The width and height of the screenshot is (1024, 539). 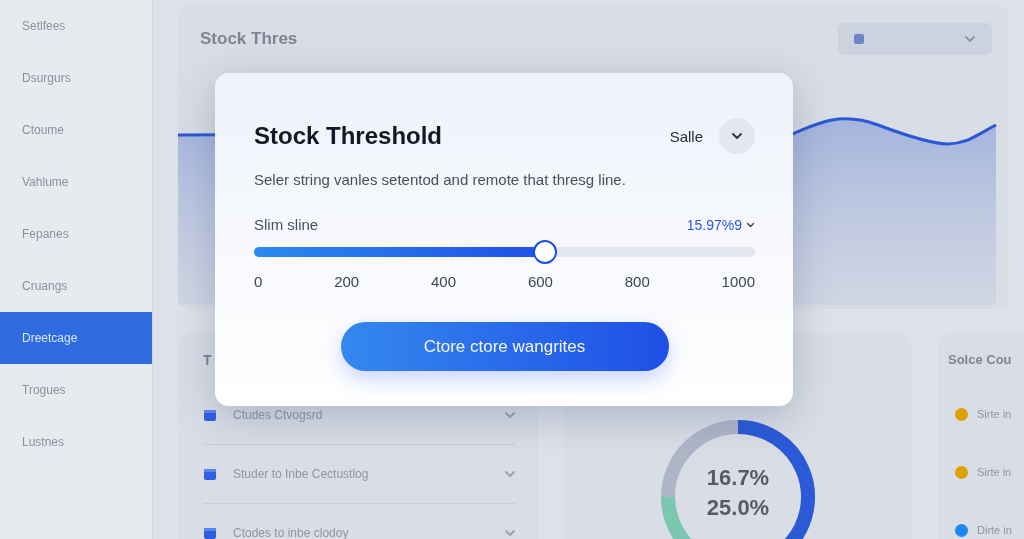 I want to click on sidebar-item: Dsurgurs, so click(x=76, y=78).